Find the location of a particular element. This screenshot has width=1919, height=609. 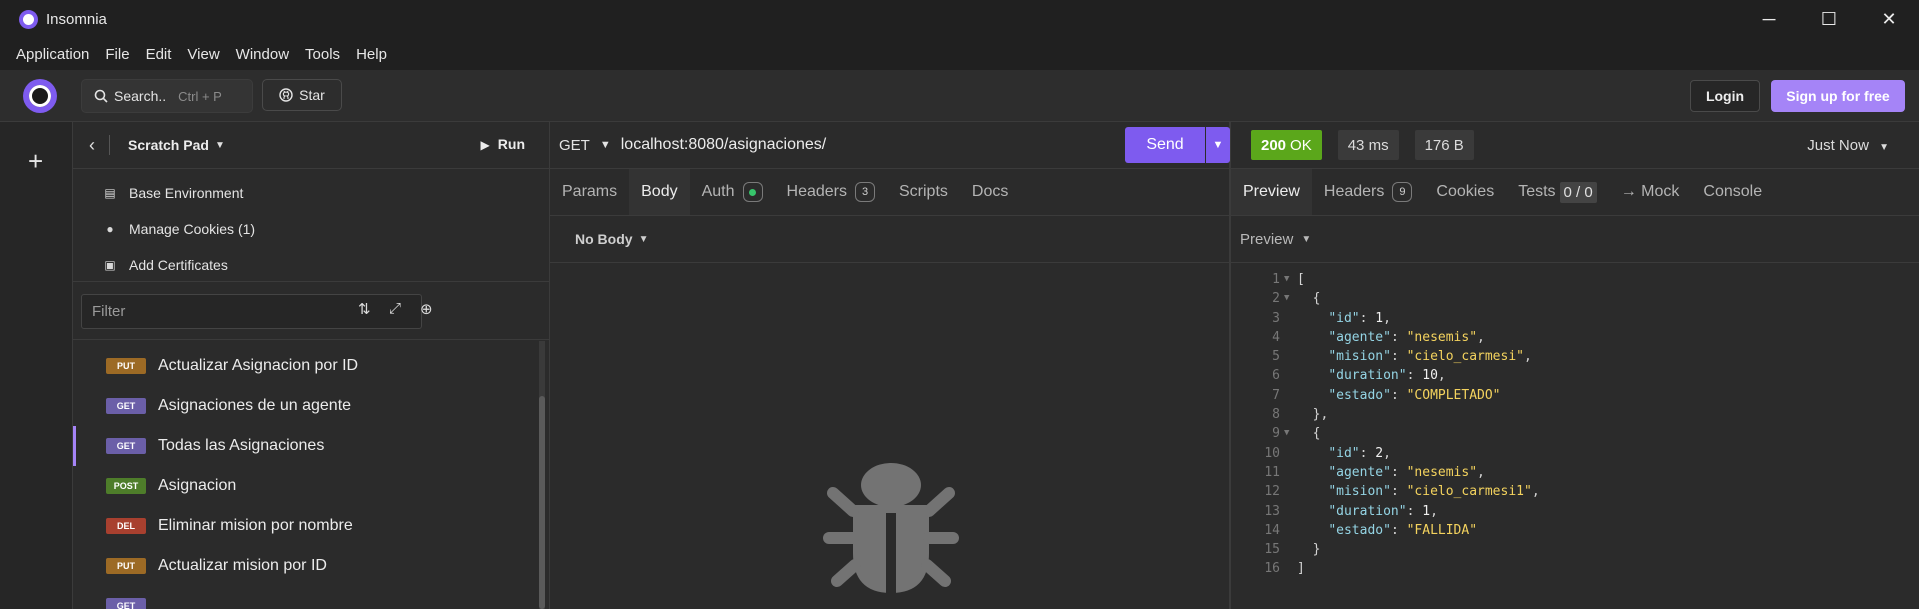

filter-row: ⇅ ⤢ ⊕ is located at coordinates (311, 311).